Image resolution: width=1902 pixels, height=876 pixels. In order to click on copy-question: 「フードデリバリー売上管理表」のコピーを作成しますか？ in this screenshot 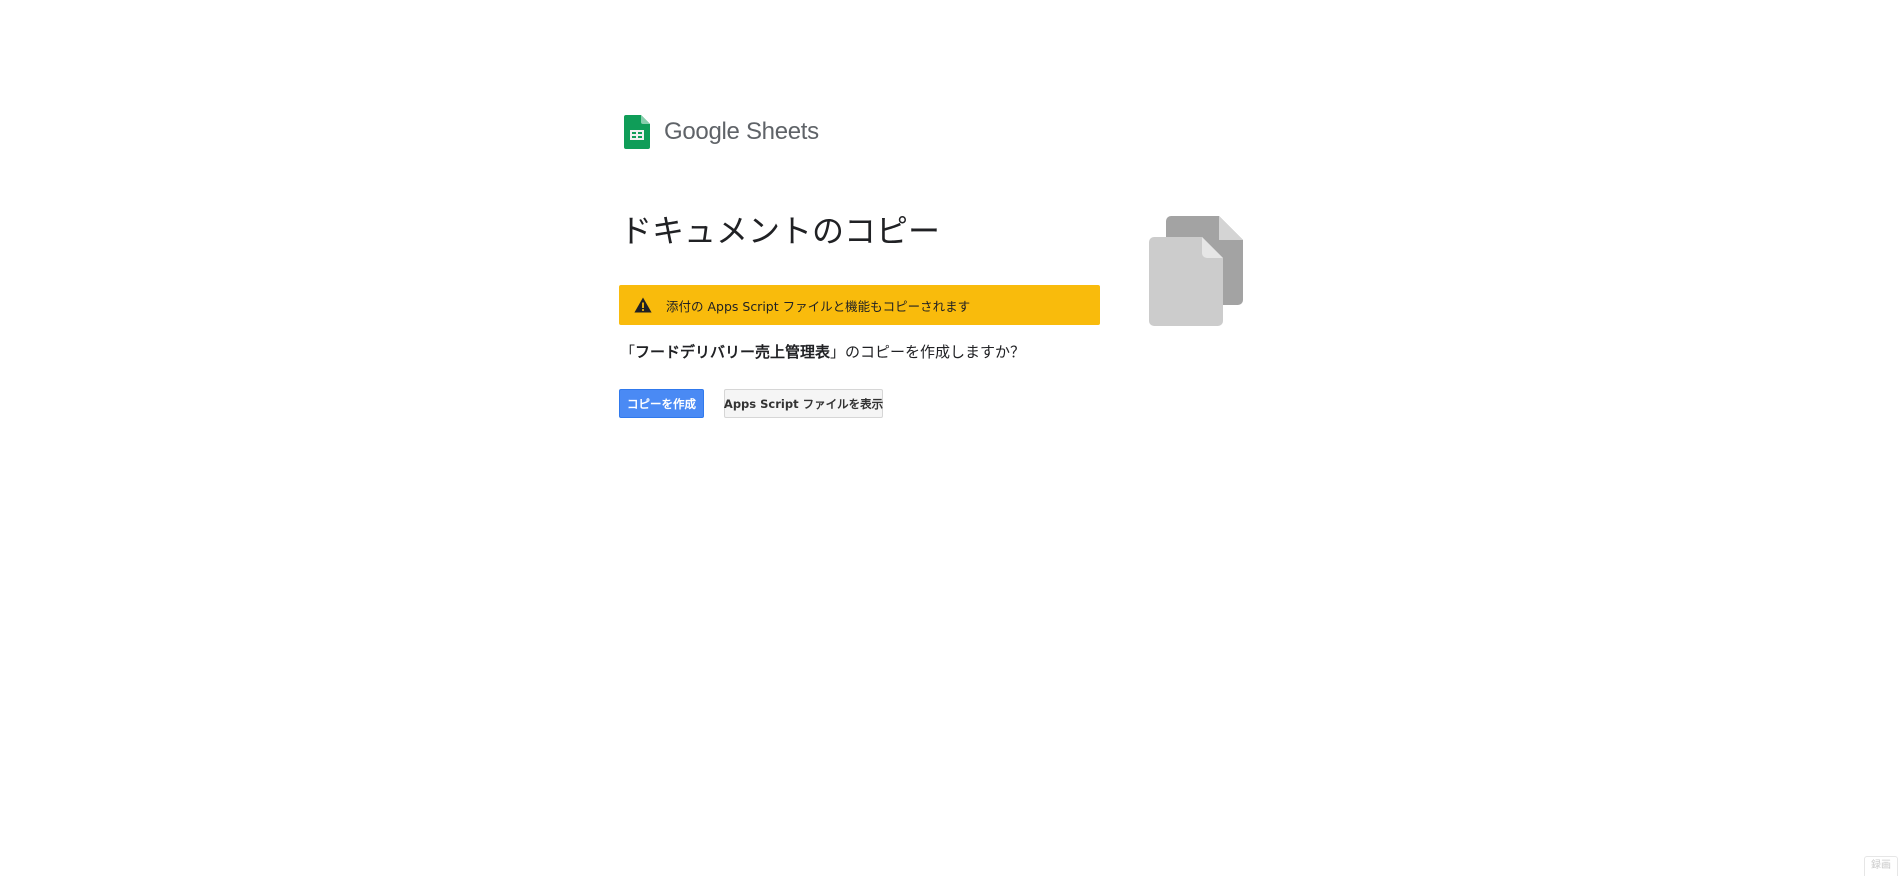, I will do `click(822, 352)`.